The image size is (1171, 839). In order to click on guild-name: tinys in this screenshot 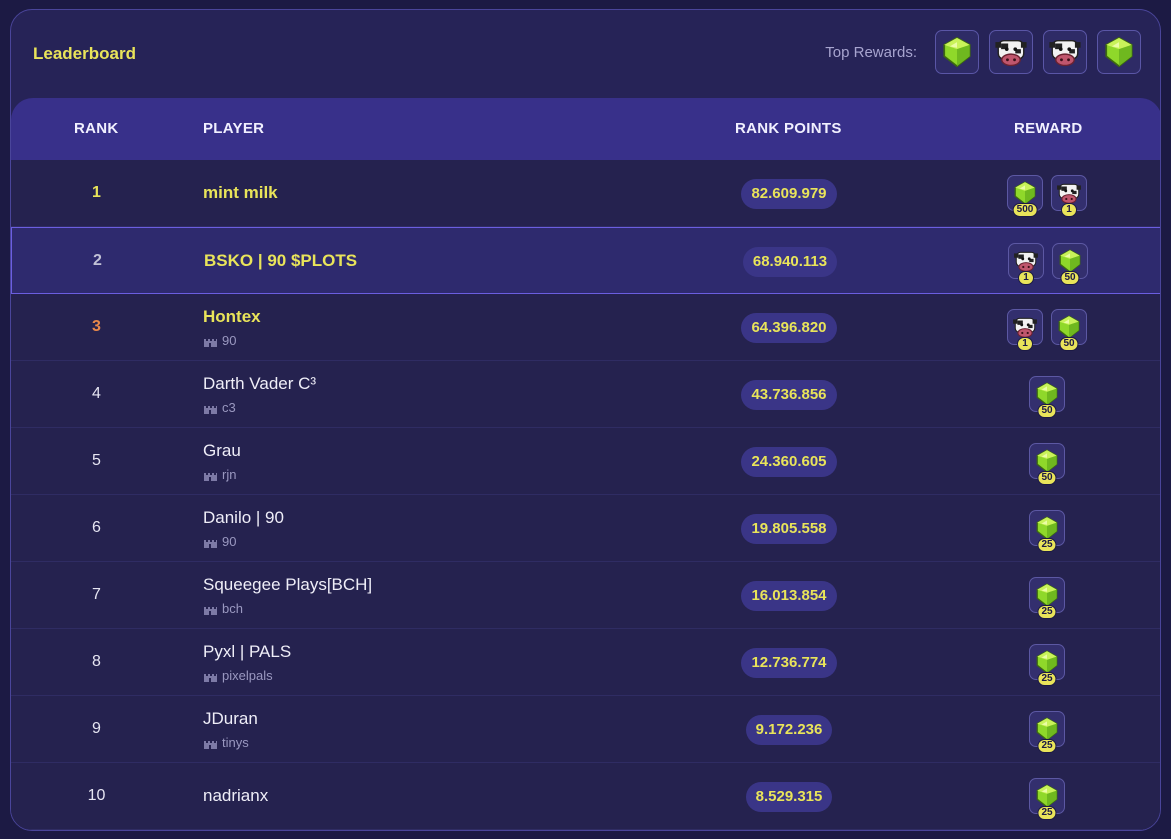, I will do `click(235, 742)`.